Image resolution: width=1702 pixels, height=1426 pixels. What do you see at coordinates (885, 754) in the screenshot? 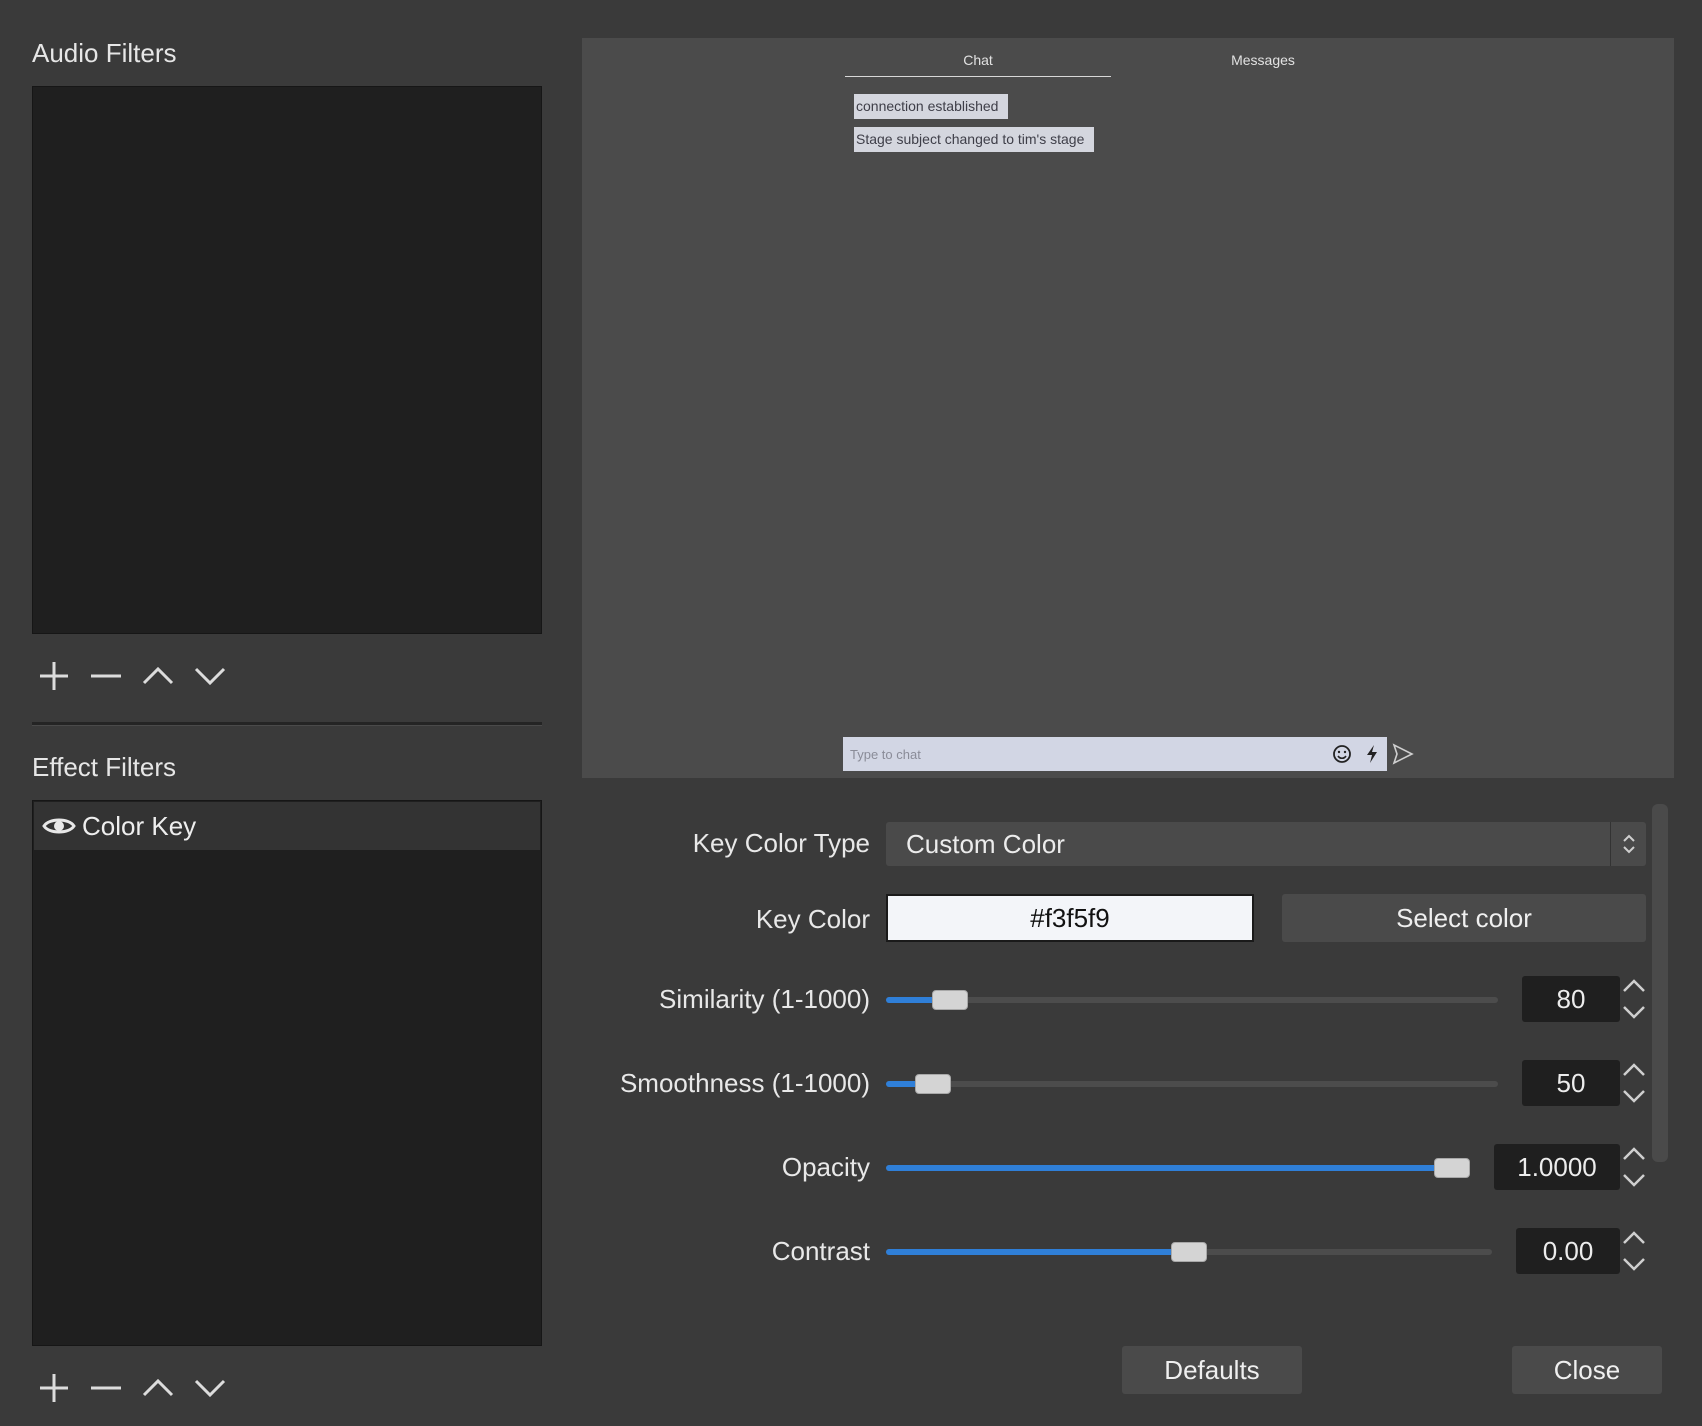
I see `chat-input-placeholder: Type to chat` at bounding box center [885, 754].